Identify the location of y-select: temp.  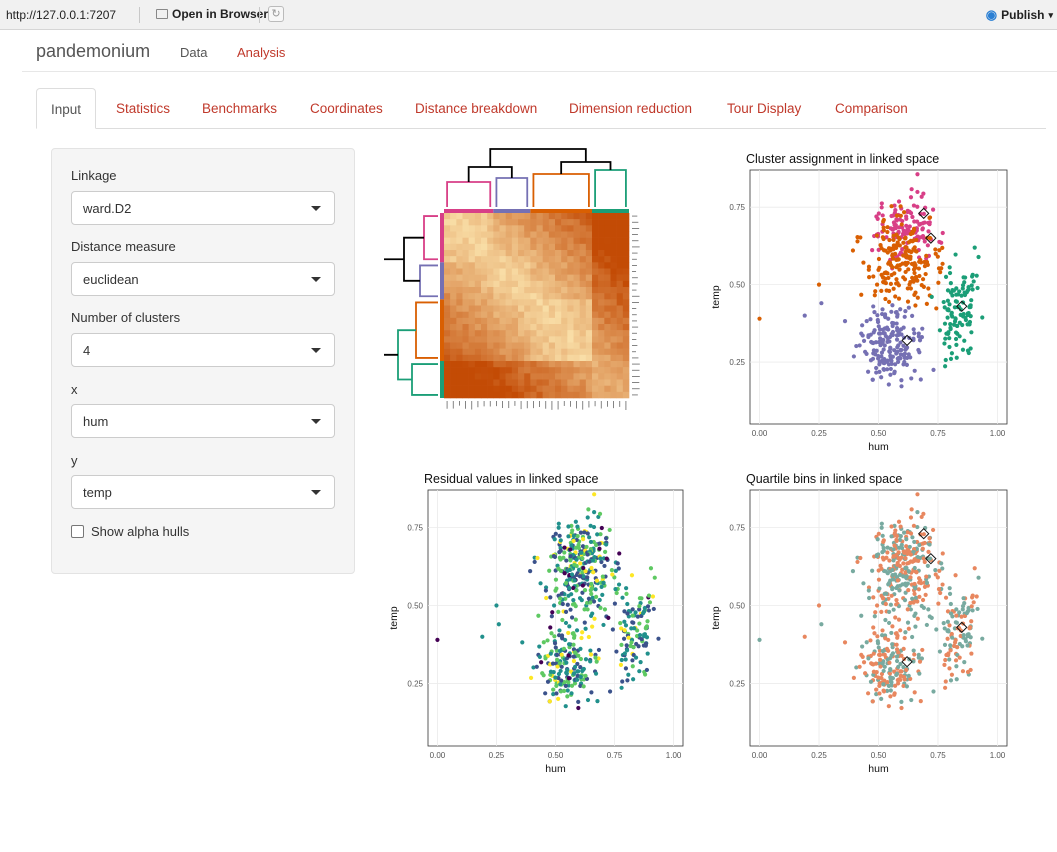
(203, 492).